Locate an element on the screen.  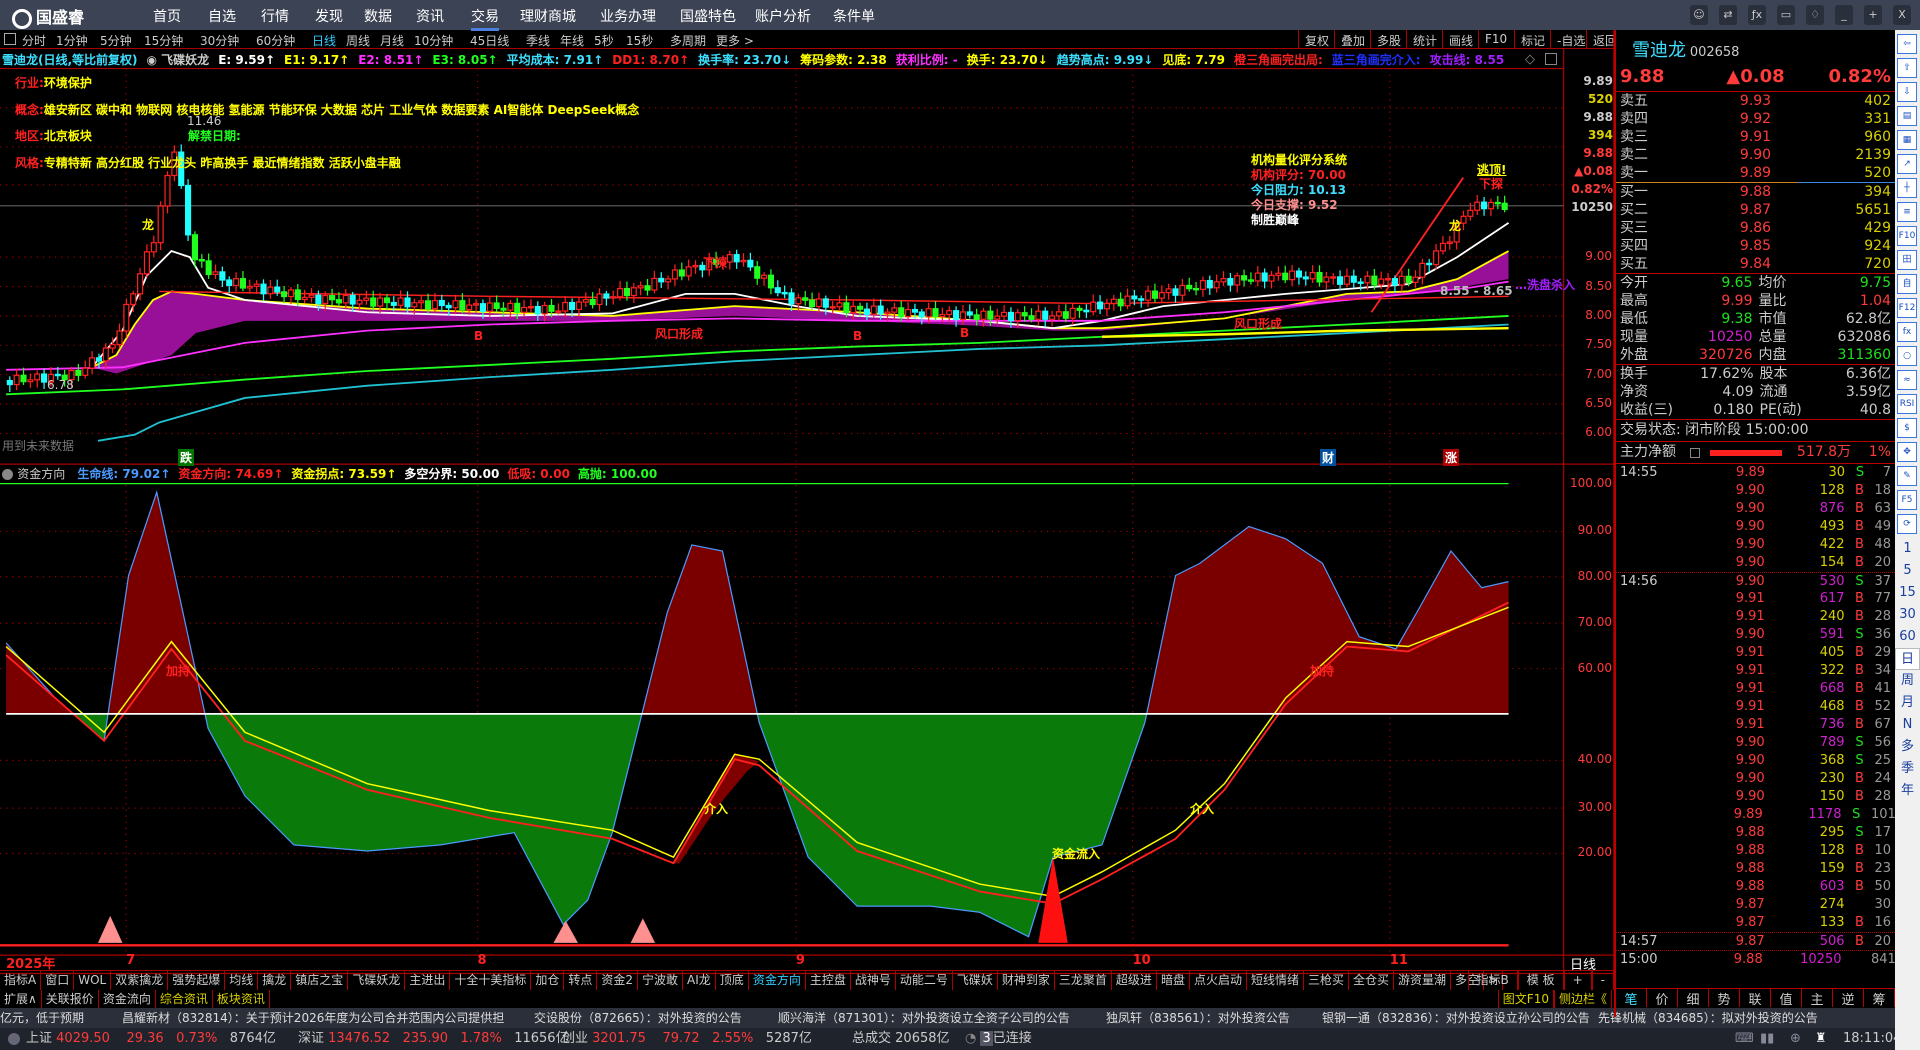
quote-tab: 笔 is located at coordinates (1631, 998).